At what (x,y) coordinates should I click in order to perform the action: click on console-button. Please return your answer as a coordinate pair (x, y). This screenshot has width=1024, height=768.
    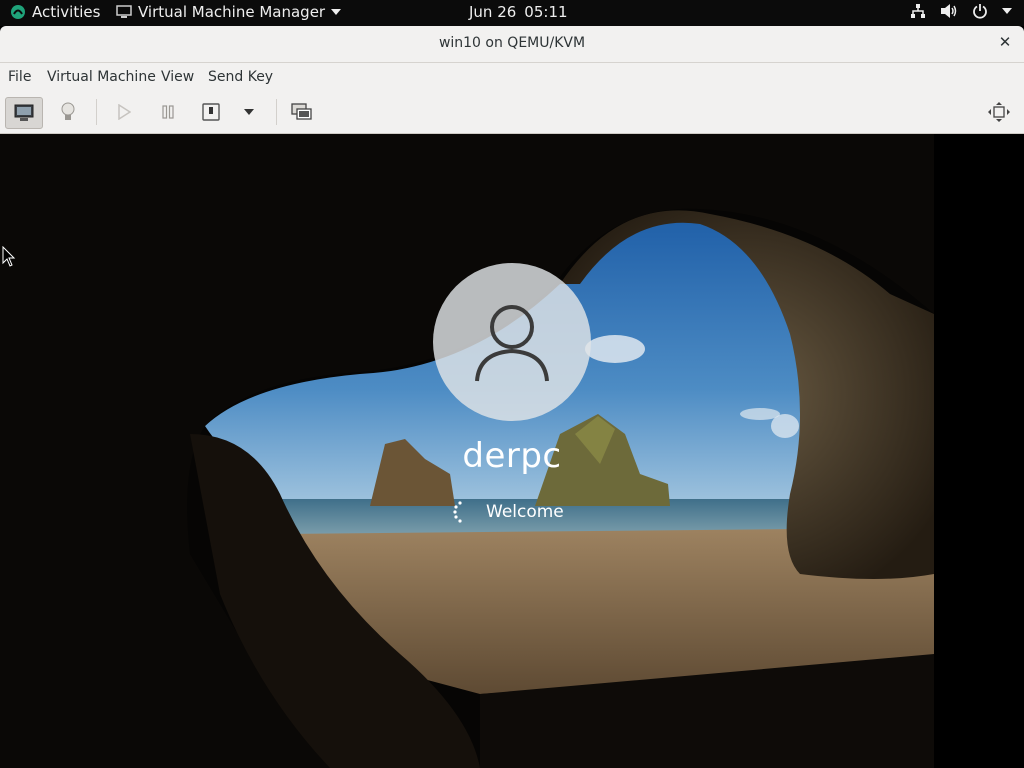
    Looking at the image, I should click on (24, 113).